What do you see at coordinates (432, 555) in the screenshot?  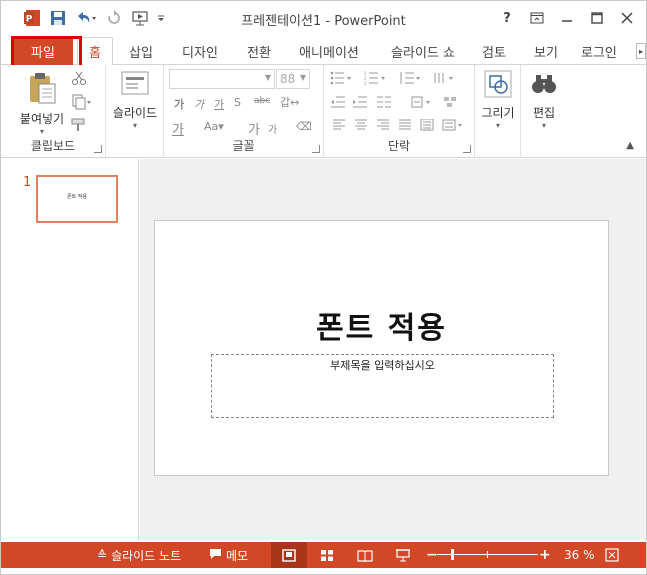 I see `zoom-out-button: −` at bounding box center [432, 555].